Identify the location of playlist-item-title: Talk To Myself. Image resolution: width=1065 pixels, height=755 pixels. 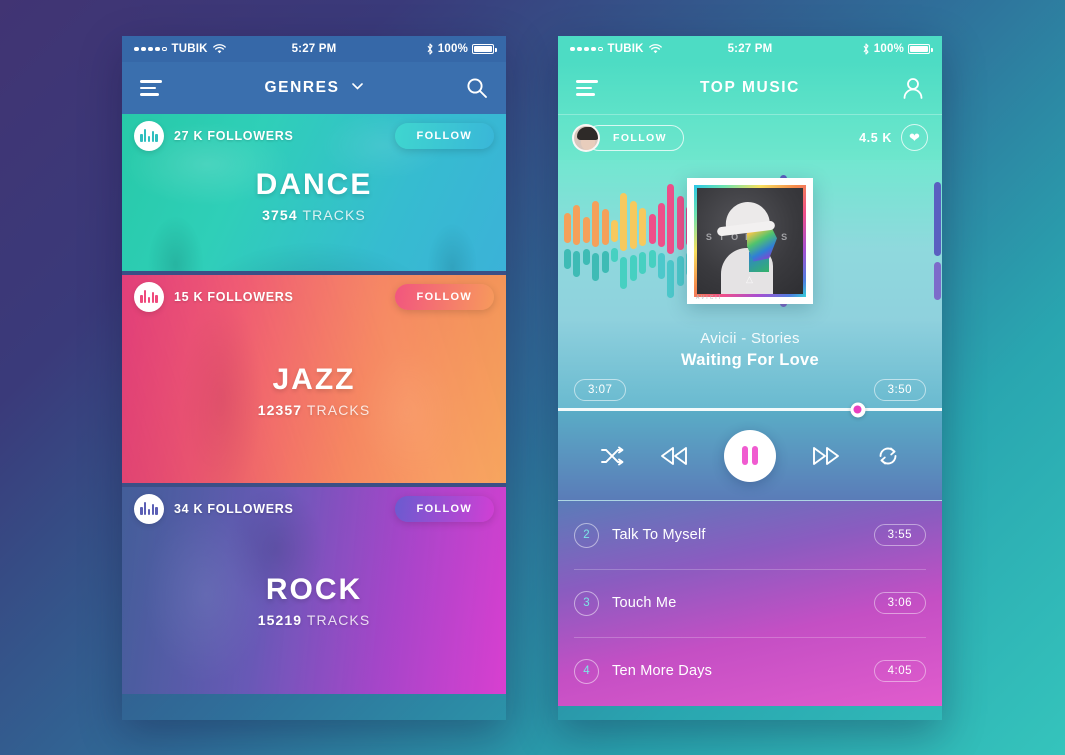
(659, 535).